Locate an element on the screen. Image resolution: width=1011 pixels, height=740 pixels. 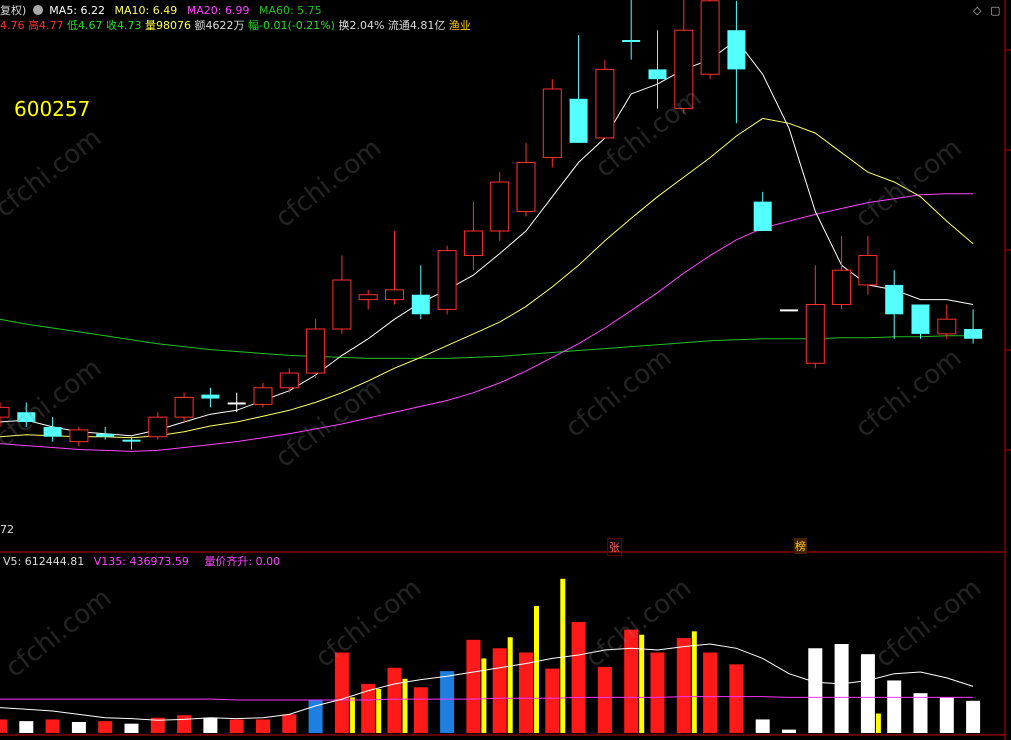
stock-code: 600257 is located at coordinates (52, 109).